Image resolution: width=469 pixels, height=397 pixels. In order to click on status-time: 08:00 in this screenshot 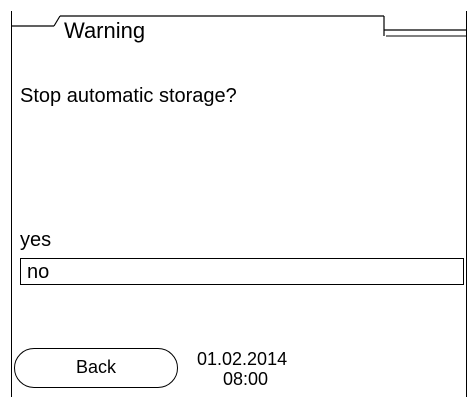, I will do `click(246, 379)`.